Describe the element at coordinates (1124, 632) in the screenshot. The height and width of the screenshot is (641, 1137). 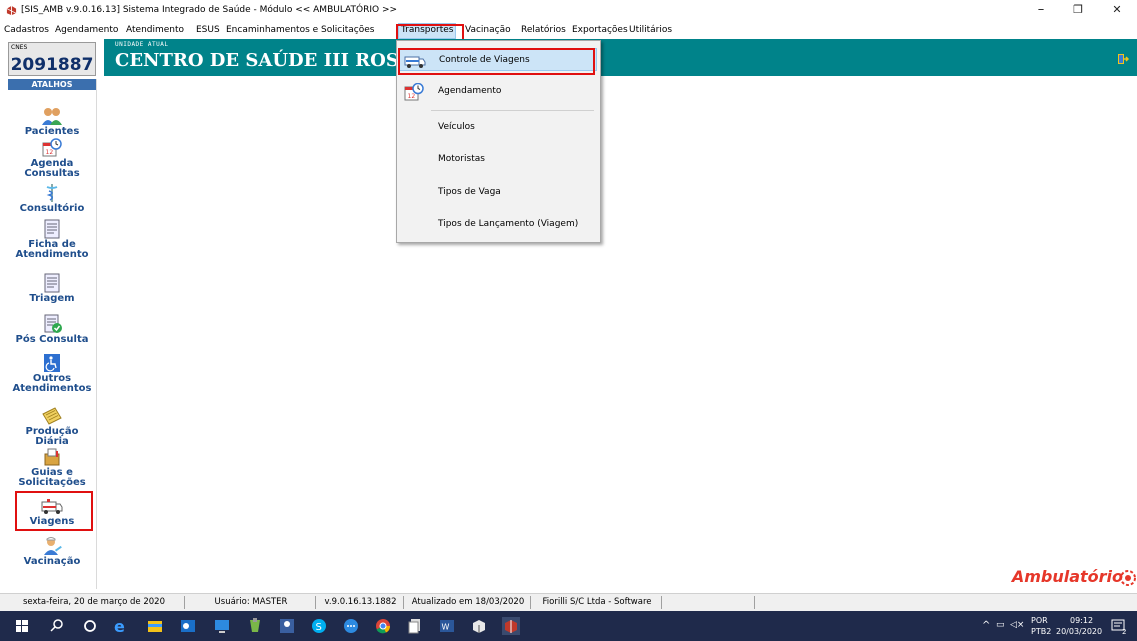
I see `notification-count: 2` at that location.